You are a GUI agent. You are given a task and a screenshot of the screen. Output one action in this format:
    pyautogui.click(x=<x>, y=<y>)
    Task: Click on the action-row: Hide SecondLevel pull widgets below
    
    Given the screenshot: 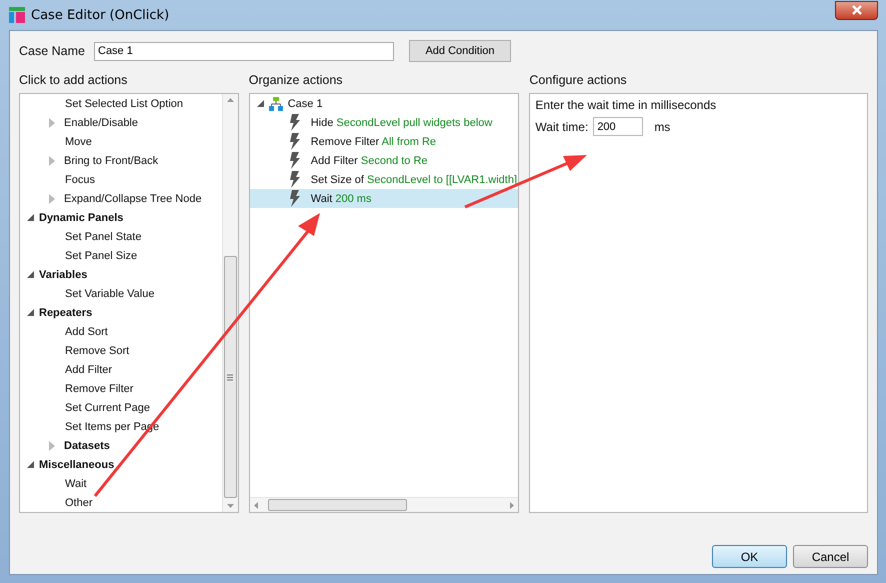 What is the action you would take?
    pyautogui.click(x=384, y=122)
    